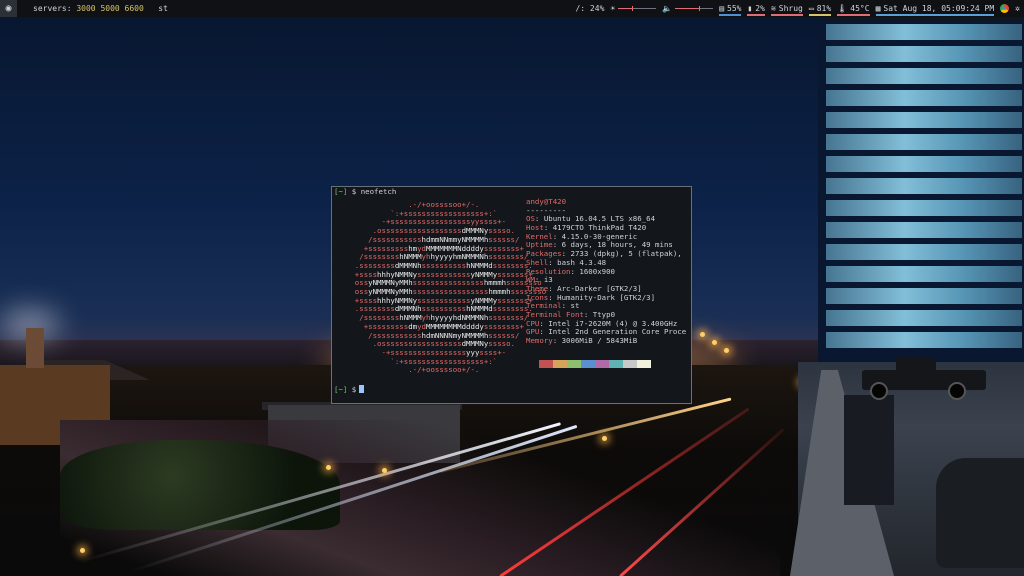 Image resolution: width=1024 pixels, height=576 pixels. What do you see at coordinates (786, 8) in the screenshot?
I see `wifi-status: ≋ Shrug` at bounding box center [786, 8].